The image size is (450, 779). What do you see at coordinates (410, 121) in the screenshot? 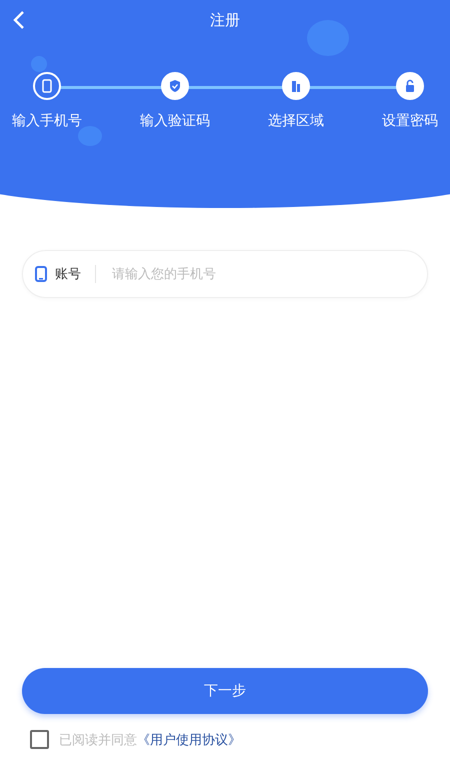
I see `step-label: 设置密码` at bounding box center [410, 121].